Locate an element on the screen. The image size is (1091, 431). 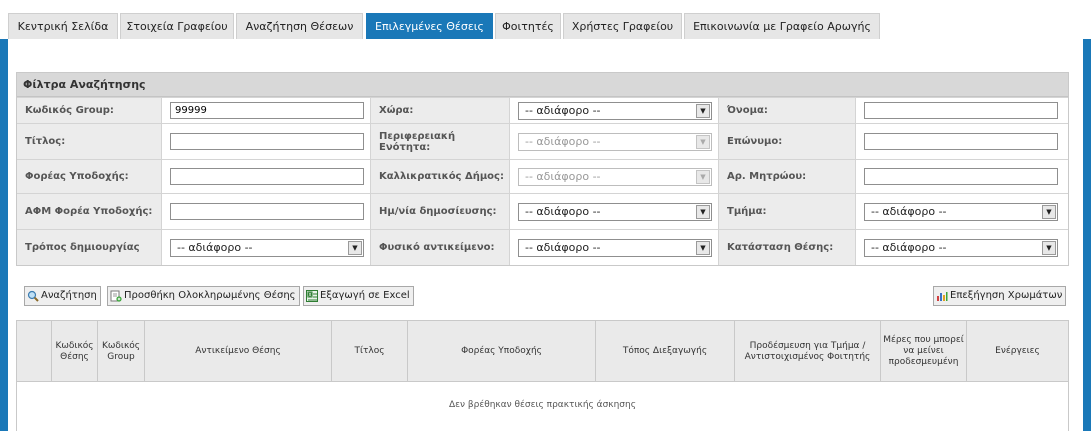
registry-no-label: Αρ. Μητρώου: is located at coordinates (786, 176).